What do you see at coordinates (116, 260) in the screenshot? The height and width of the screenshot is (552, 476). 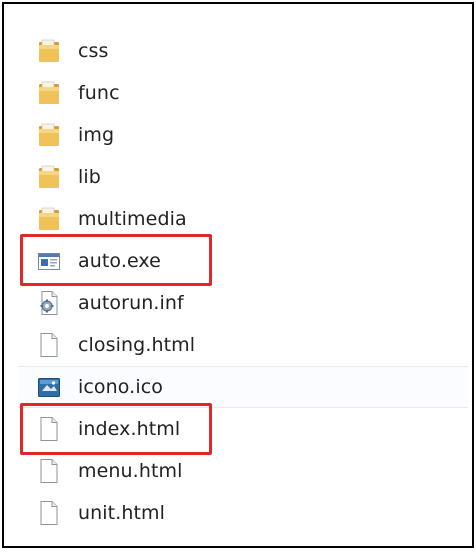 I see `highlight-box-auto-exe` at bounding box center [116, 260].